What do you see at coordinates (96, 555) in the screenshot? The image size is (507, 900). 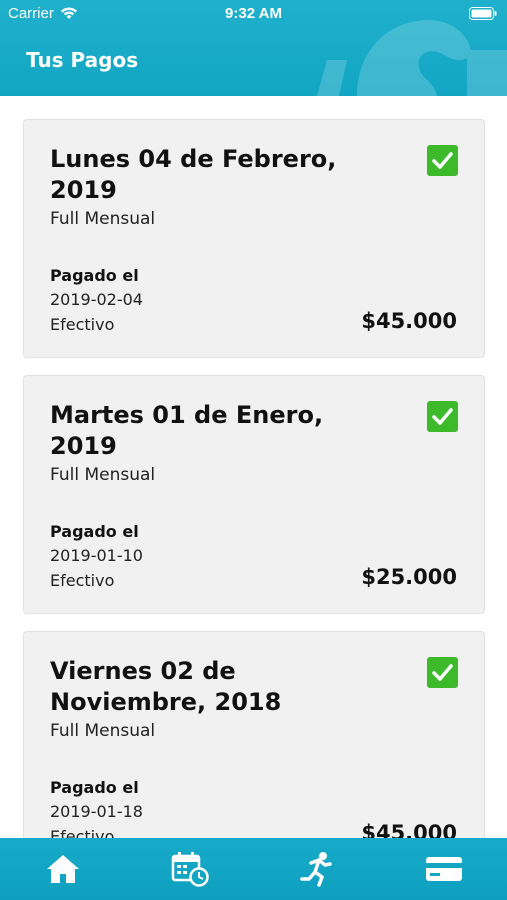 I see `paid-date: 2019-01-10` at bounding box center [96, 555].